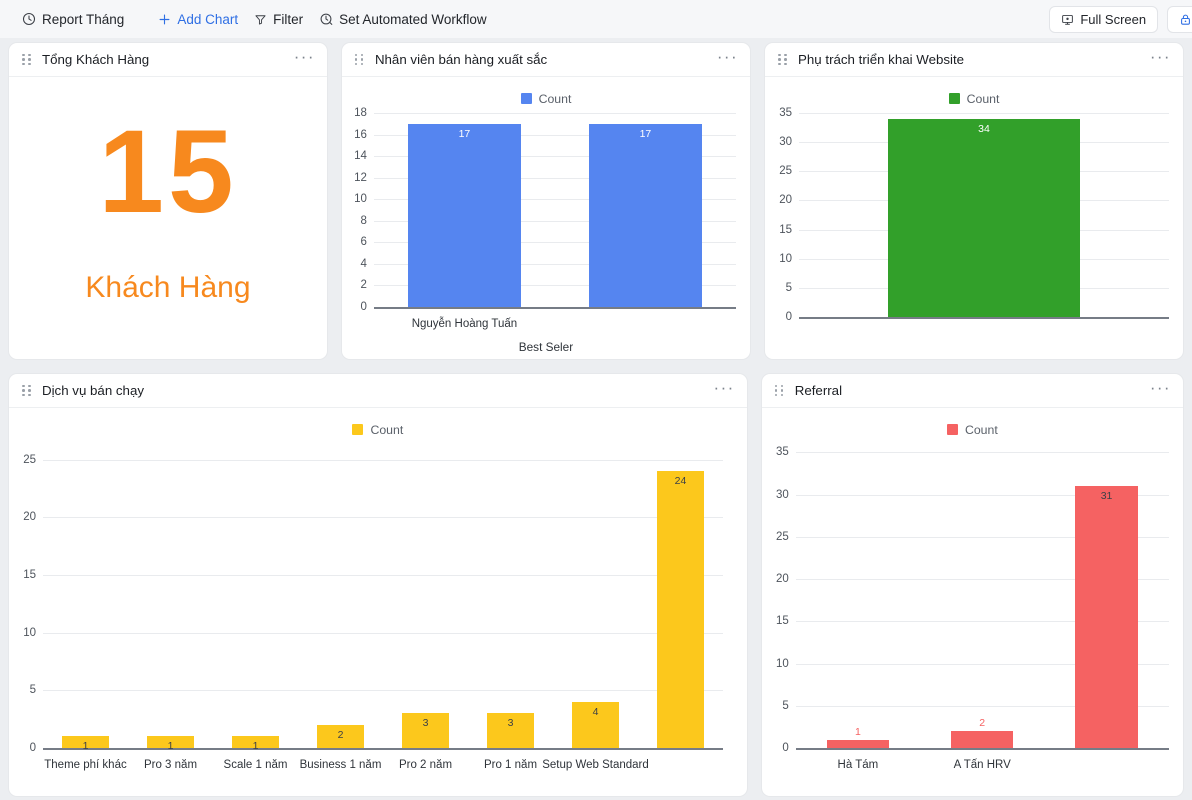 This screenshot has width=1192, height=800. I want to click on bar: 34, so click(984, 217).